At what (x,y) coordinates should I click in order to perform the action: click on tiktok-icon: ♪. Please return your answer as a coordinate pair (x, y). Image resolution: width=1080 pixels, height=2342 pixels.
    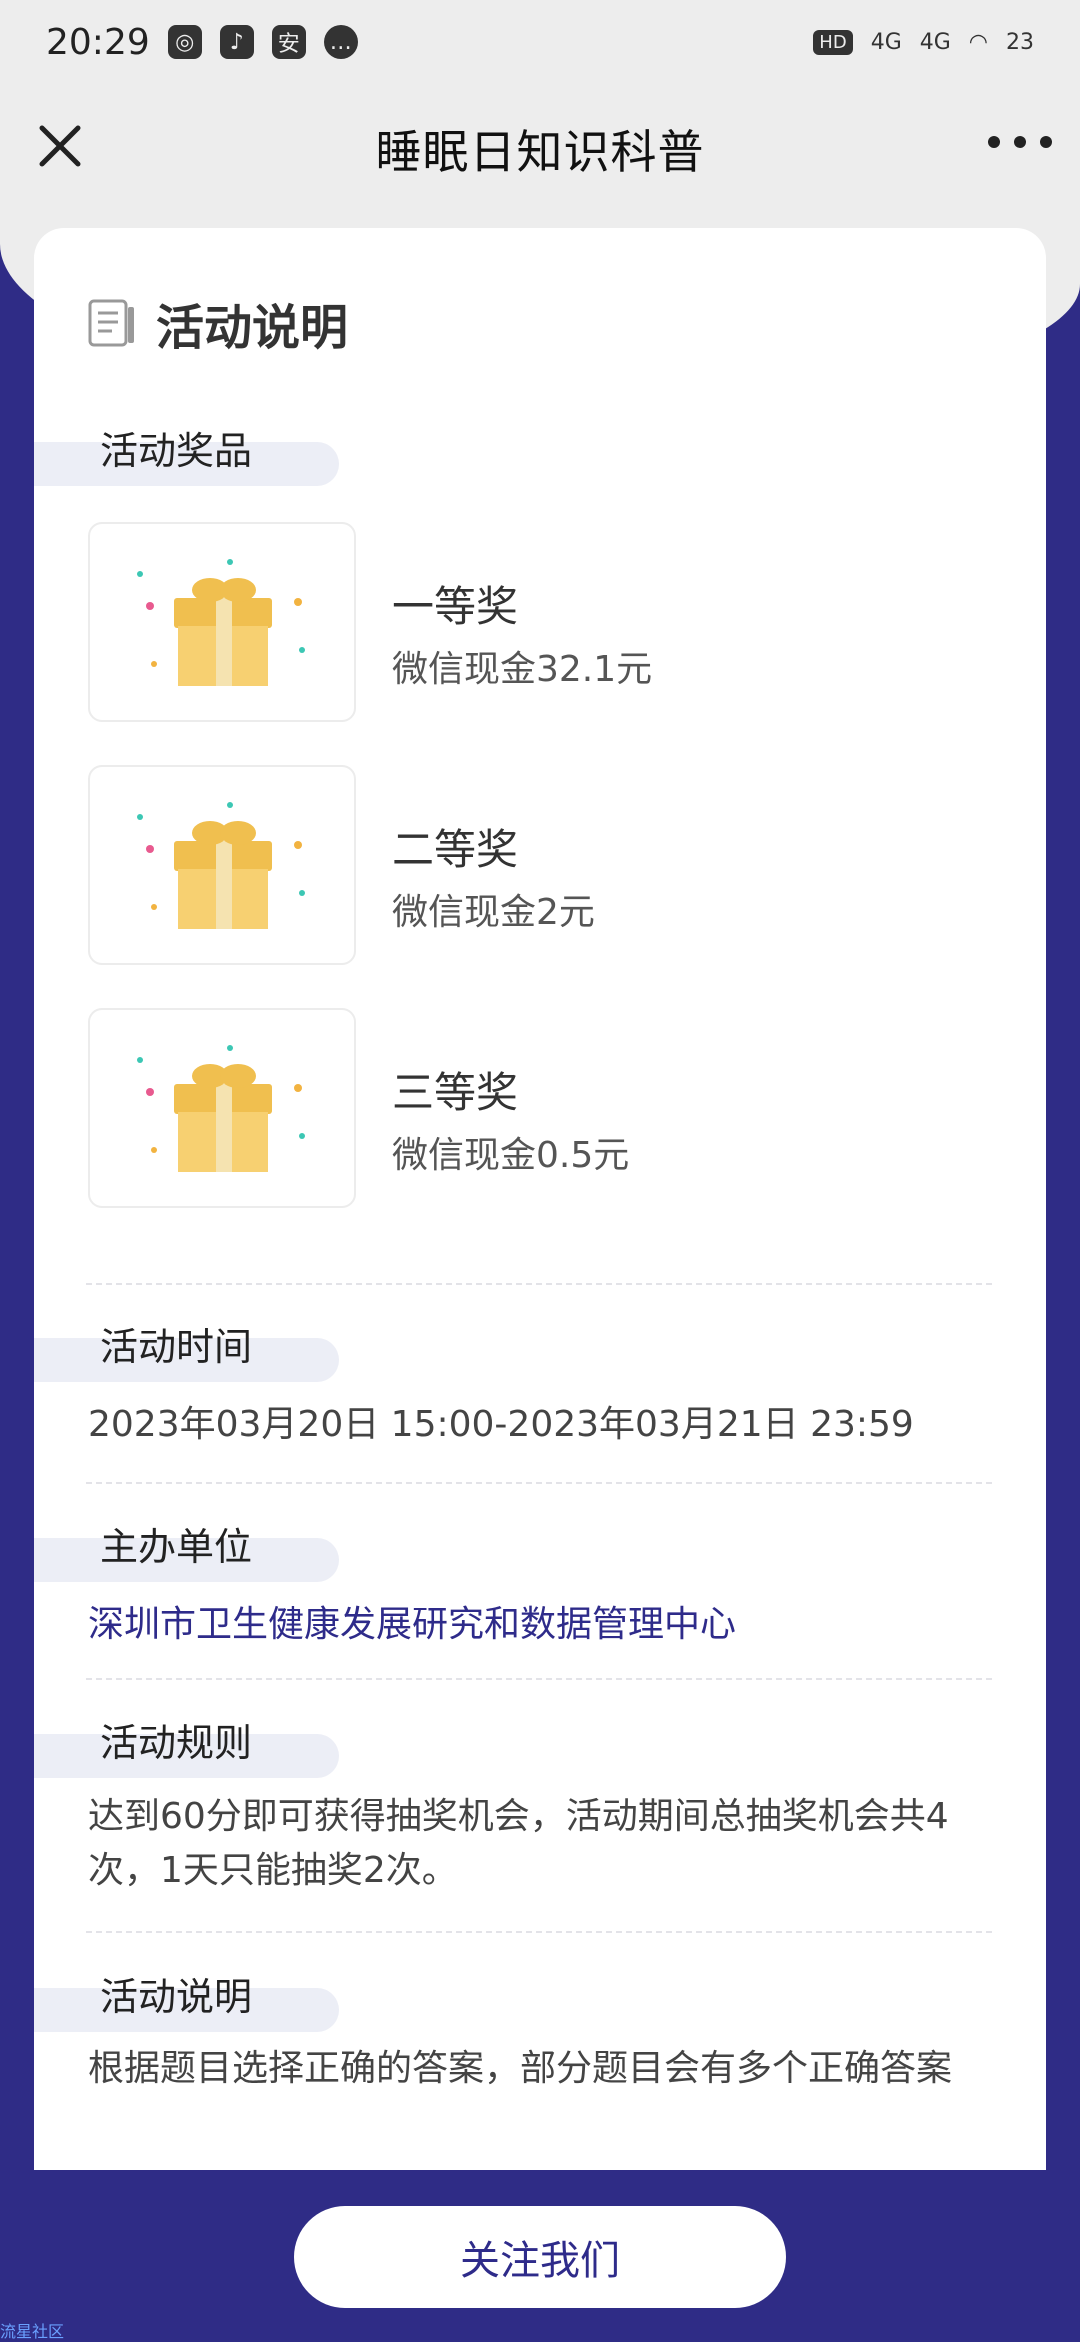
    Looking at the image, I should click on (236, 42).